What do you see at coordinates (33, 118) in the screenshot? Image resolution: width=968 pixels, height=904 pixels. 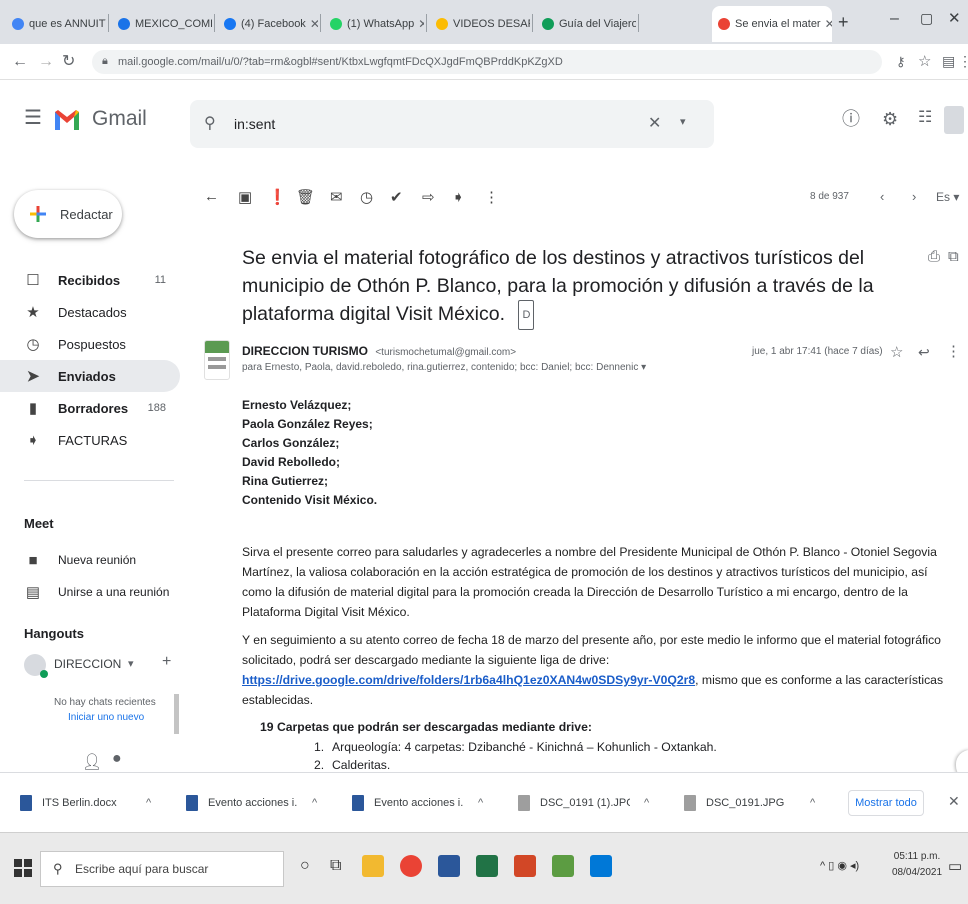 I see `main-menu-icon: ☰` at bounding box center [33, 118].